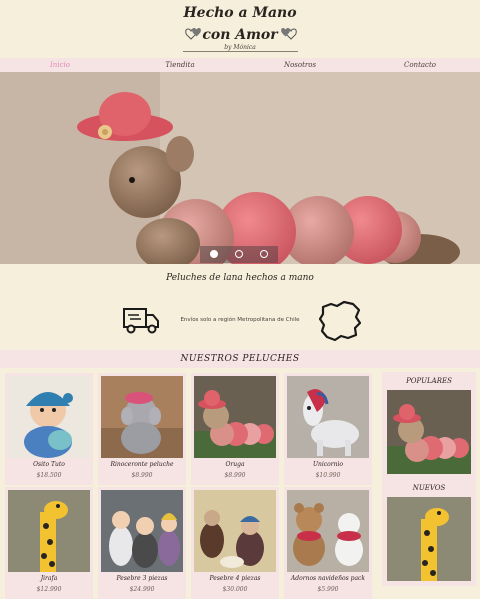  Describe the element at coordinates (142, 464) in the screenshot. I see `product-name: Rinoceronte peluche` at that location.